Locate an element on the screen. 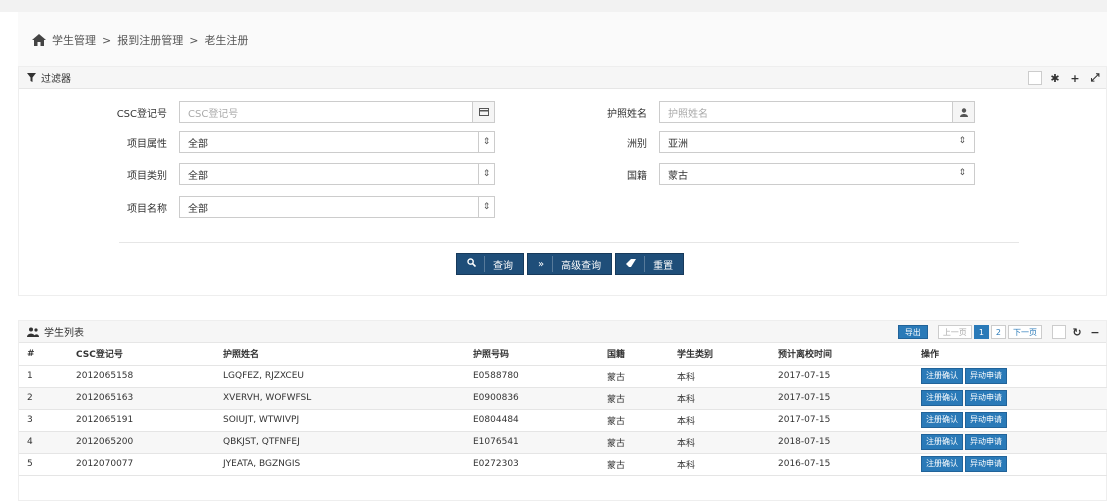  pagination: 上一页 1 2 下一页 is located at coordinates (989, 332).